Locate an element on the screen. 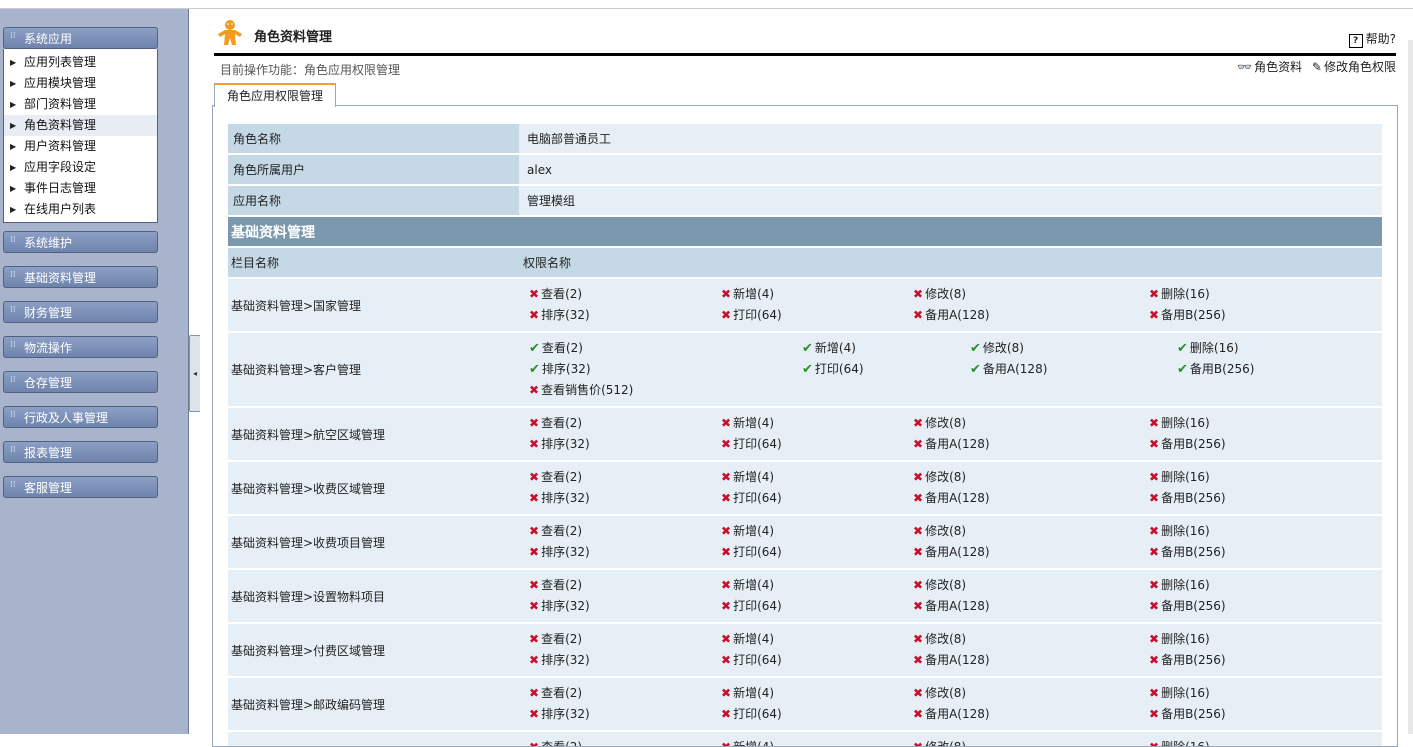 The width and height of the screenshot is (1413, 747). menu-header-finance: ⁞⁞ 财务管理 is located at coordinates (80, 312).